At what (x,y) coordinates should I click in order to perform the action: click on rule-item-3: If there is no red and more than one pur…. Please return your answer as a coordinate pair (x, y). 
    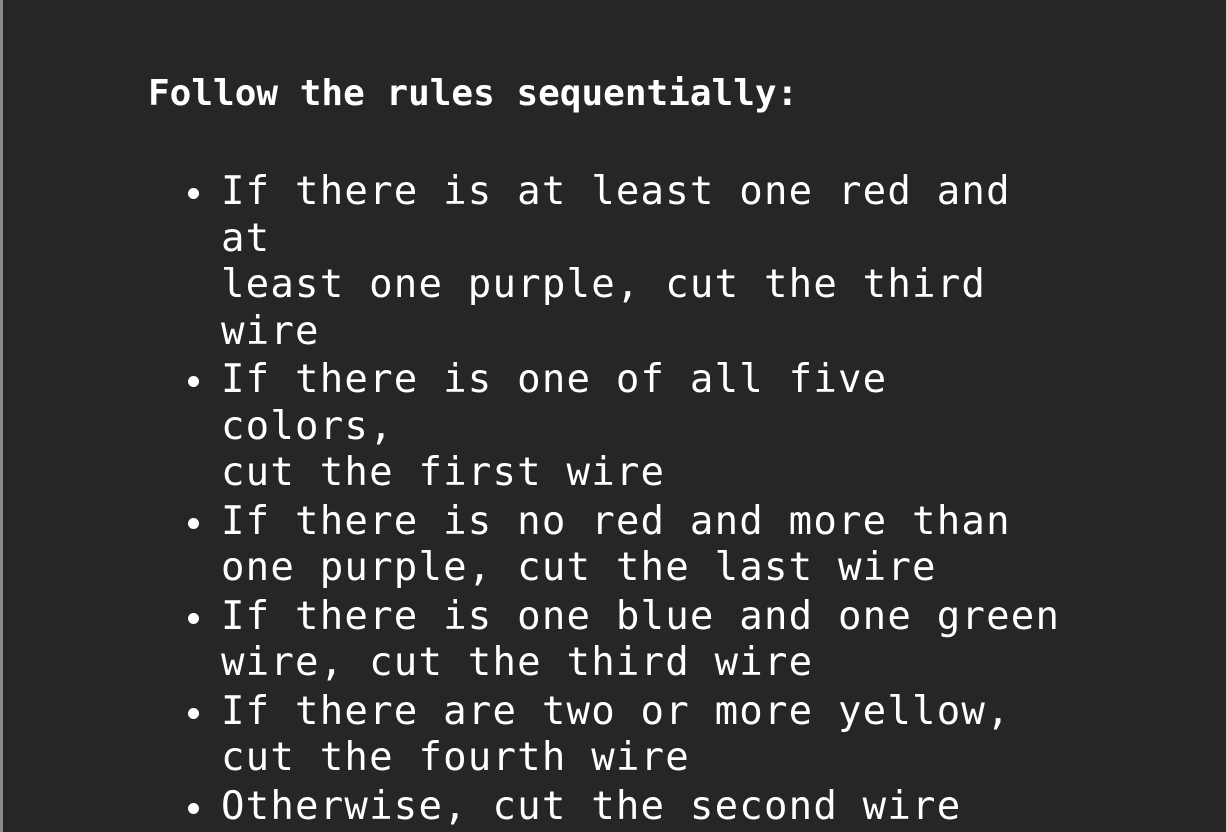
    Looking at the image, I should click on (634, 545).